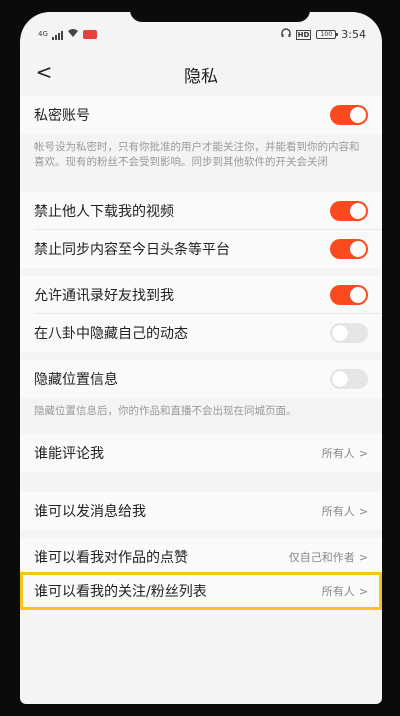 This screenshot has width=400, height=716. What do you see at coordinates (111, 558) in the screenshot?
I see `permission-label: 谁可以看我对作品的点赞` at bounding box center [111, 558].